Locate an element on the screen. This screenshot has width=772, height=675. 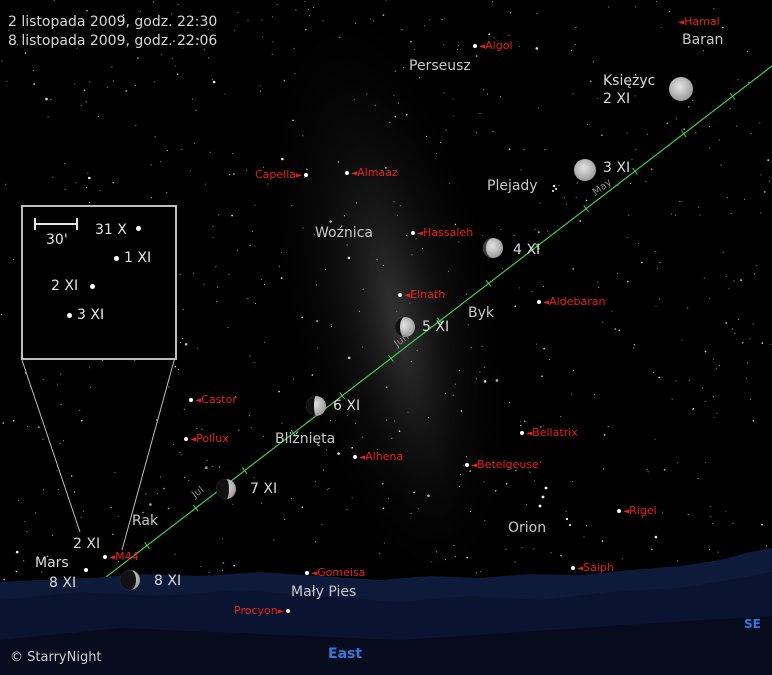
inset-dot-3xi is located at coordinates (69, 315).